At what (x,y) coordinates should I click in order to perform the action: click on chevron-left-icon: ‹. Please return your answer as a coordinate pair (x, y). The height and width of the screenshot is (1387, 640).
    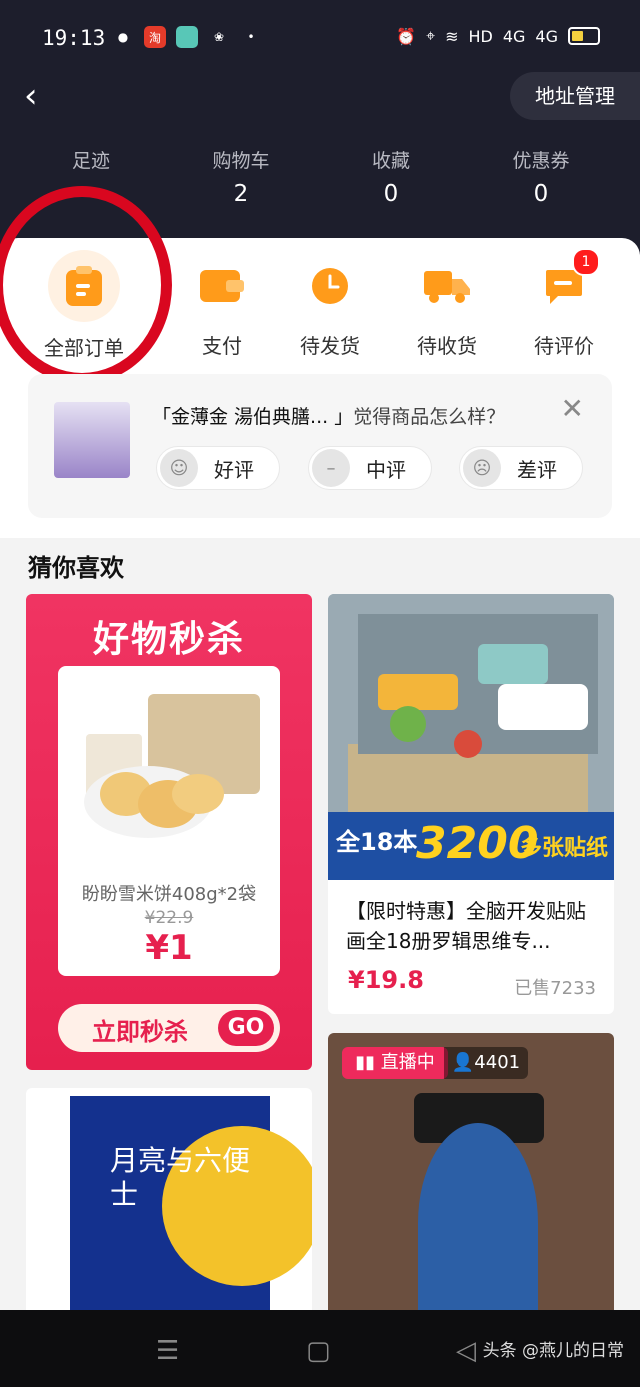
    Looking at the image, I should click on (31, 96).